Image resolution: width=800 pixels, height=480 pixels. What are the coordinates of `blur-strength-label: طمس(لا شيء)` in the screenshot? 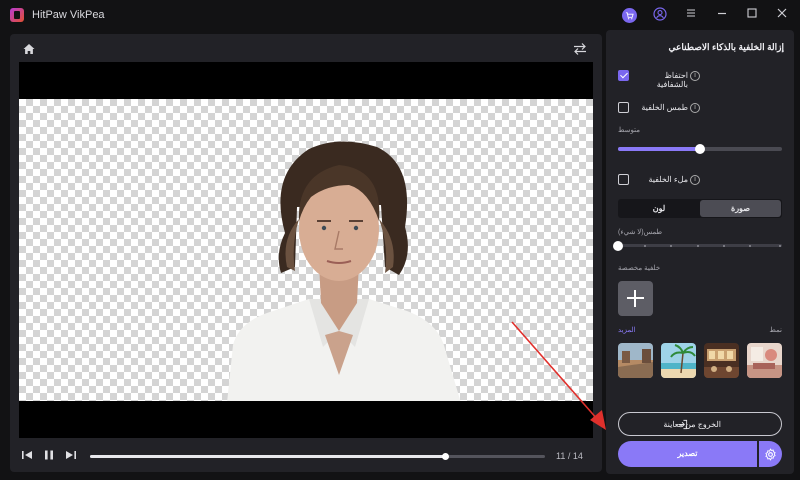 It's located at (640, 232).